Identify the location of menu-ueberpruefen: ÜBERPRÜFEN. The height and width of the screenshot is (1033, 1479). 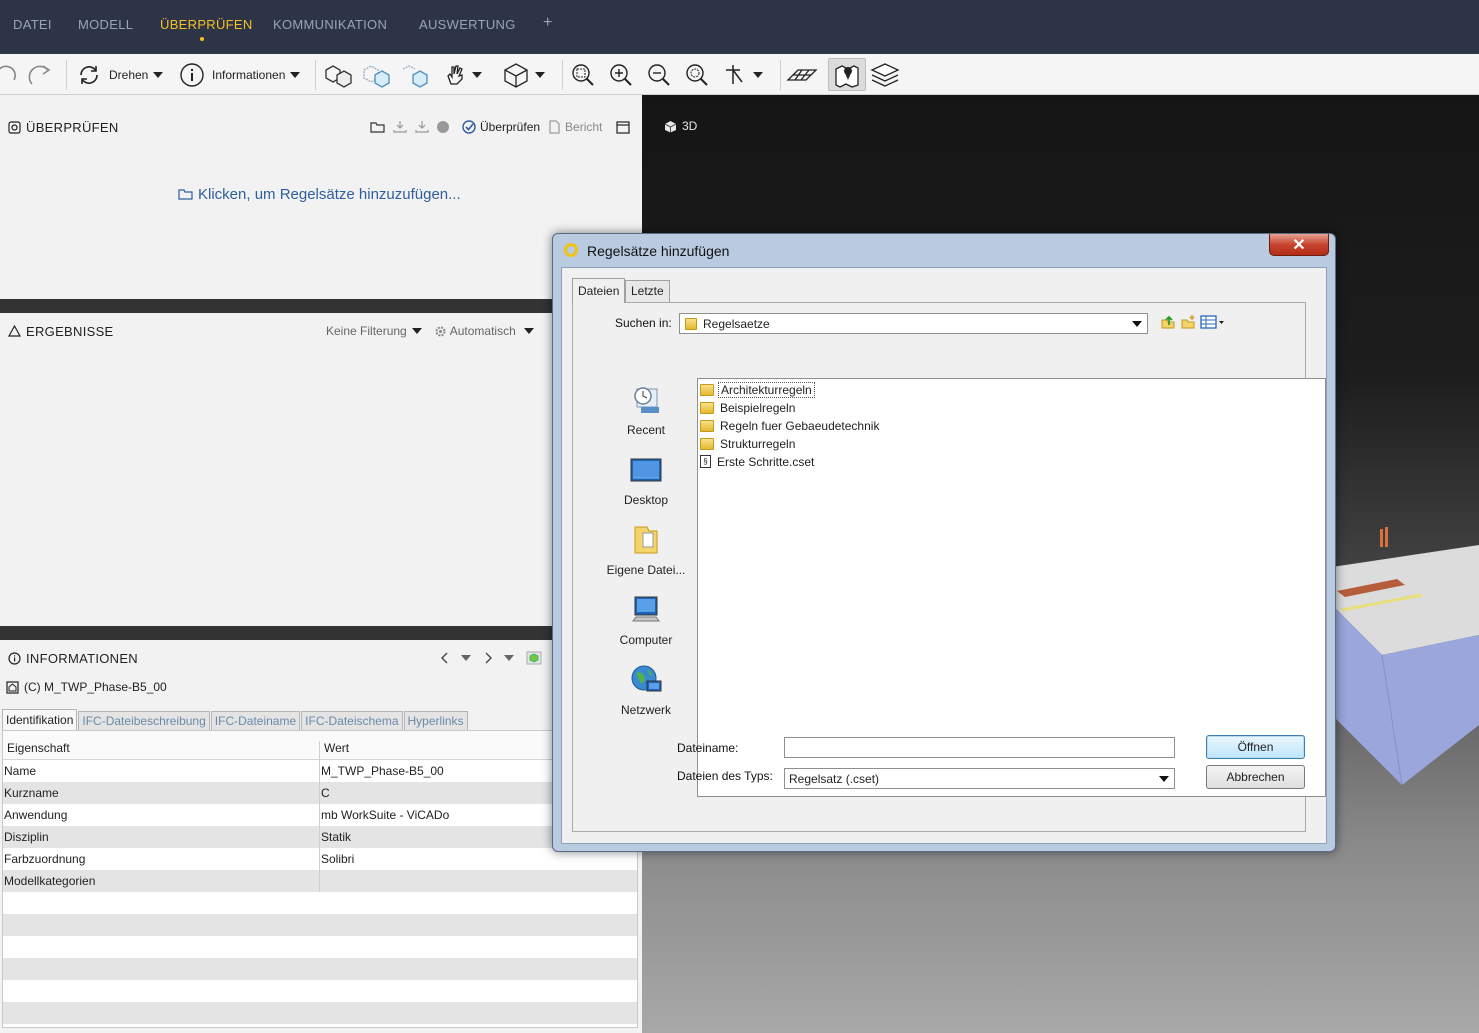
(206, 24).